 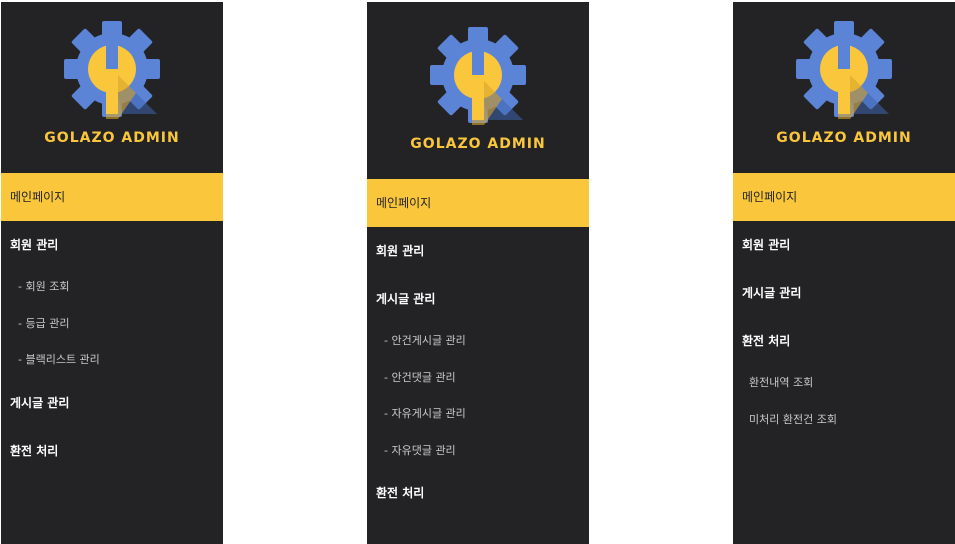 What do you see at coordinates (112, 287) in the screenshot?
I see `submenu-member-lookup: - 회원 조회` at bounding box center [112, 287].